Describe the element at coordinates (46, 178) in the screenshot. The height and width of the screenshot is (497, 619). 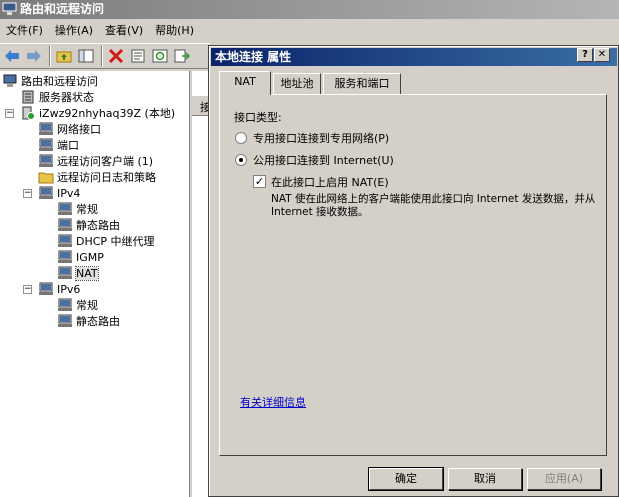
I see `folder-icon` at that location.